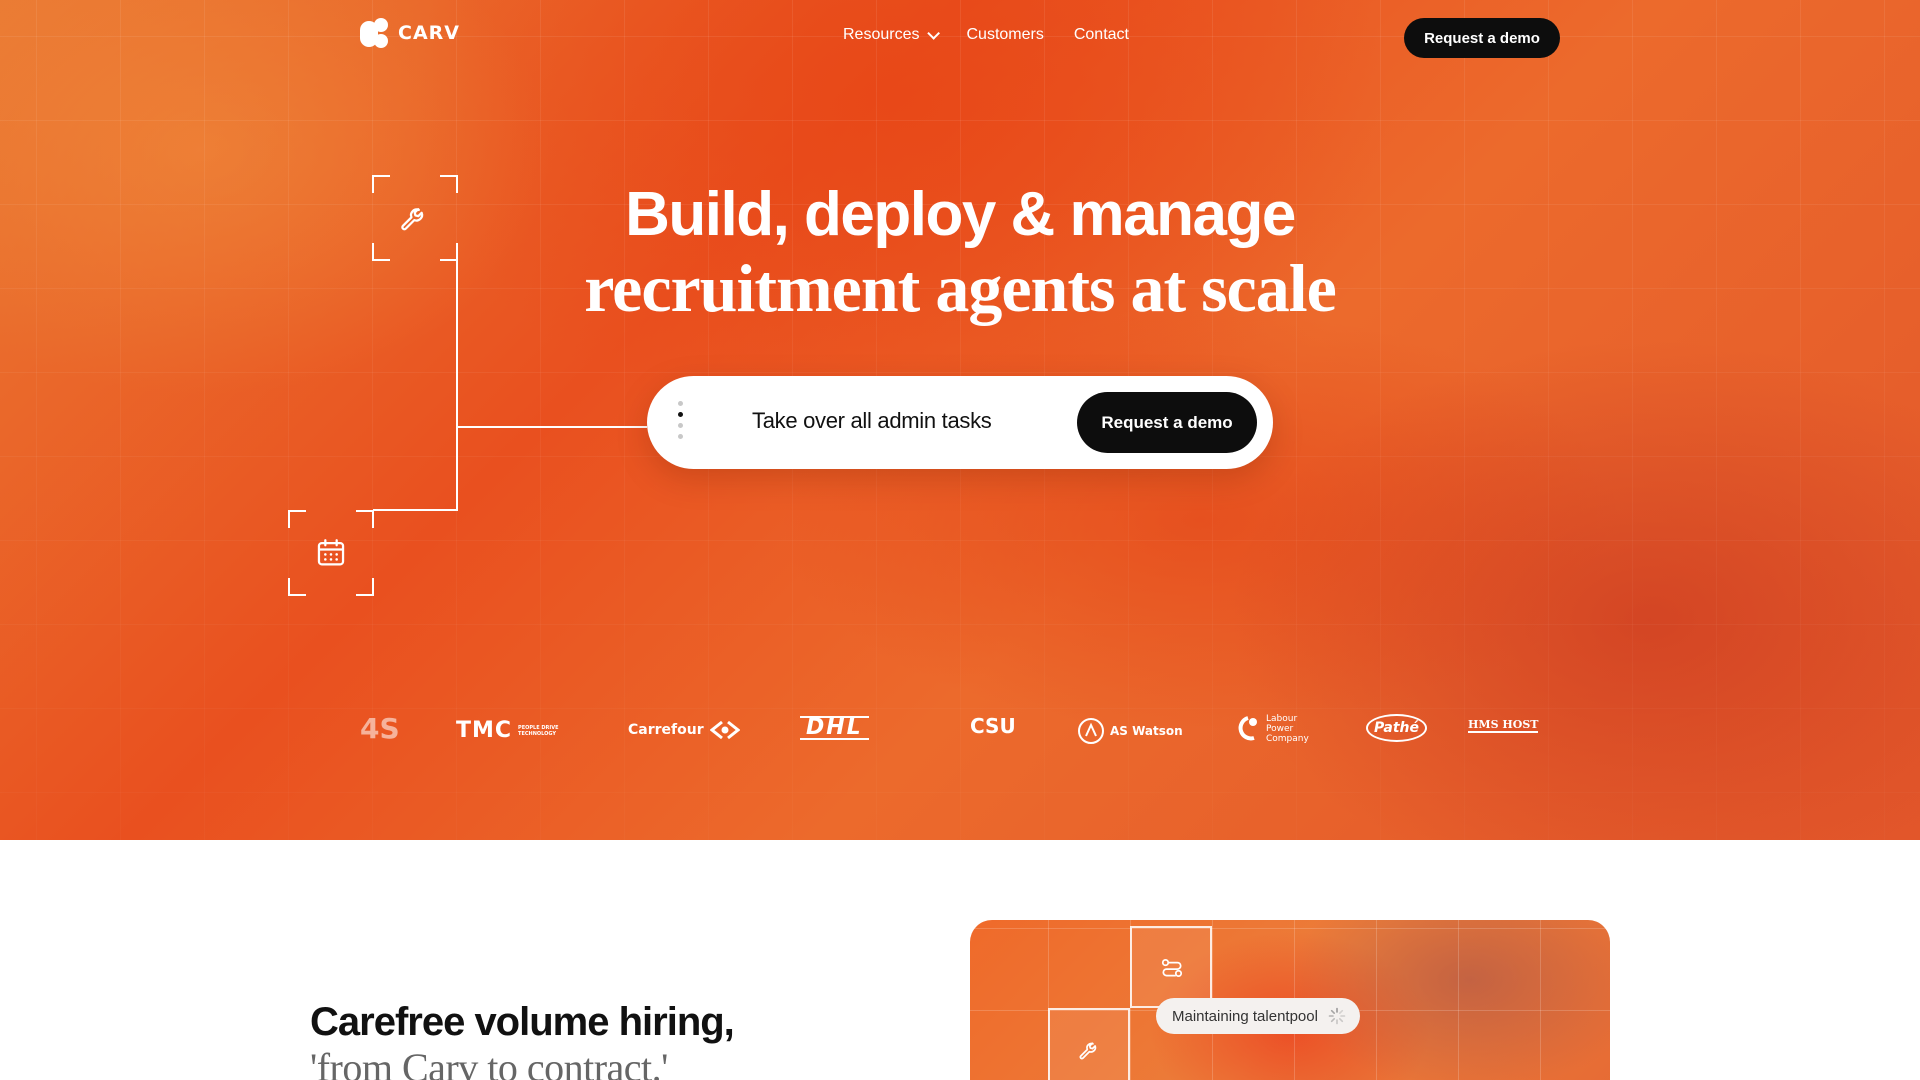 The image size is (1920, 1080). Describe the element at coordinates (1091, 731) in the screenshot. I see `as-watson-mark-icon` at that location.